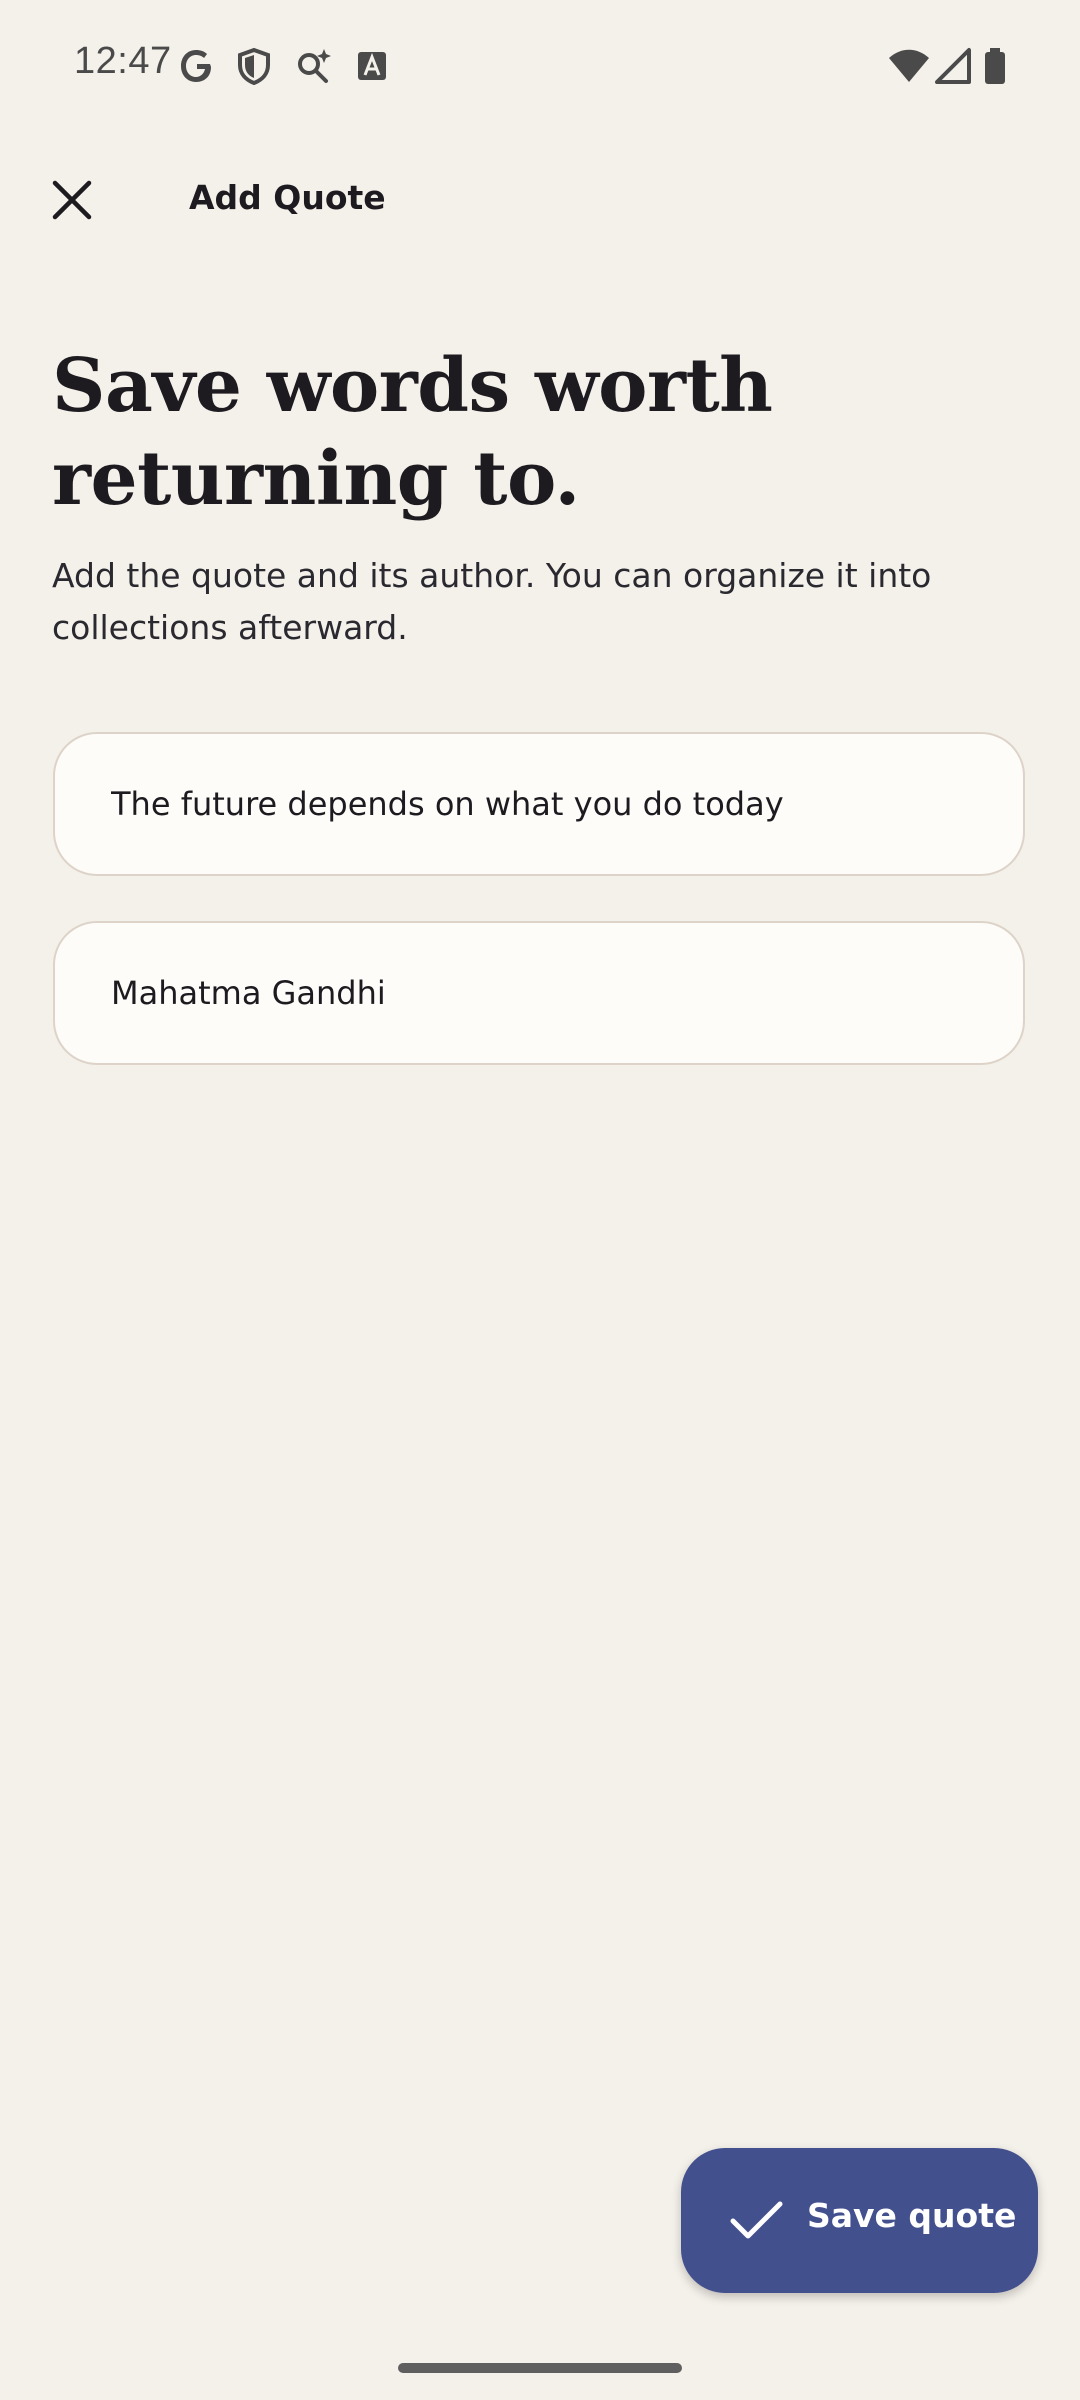 The width and height of the screenshot is (1080, 2400). I want to click on quote-input, so click(541, 804).